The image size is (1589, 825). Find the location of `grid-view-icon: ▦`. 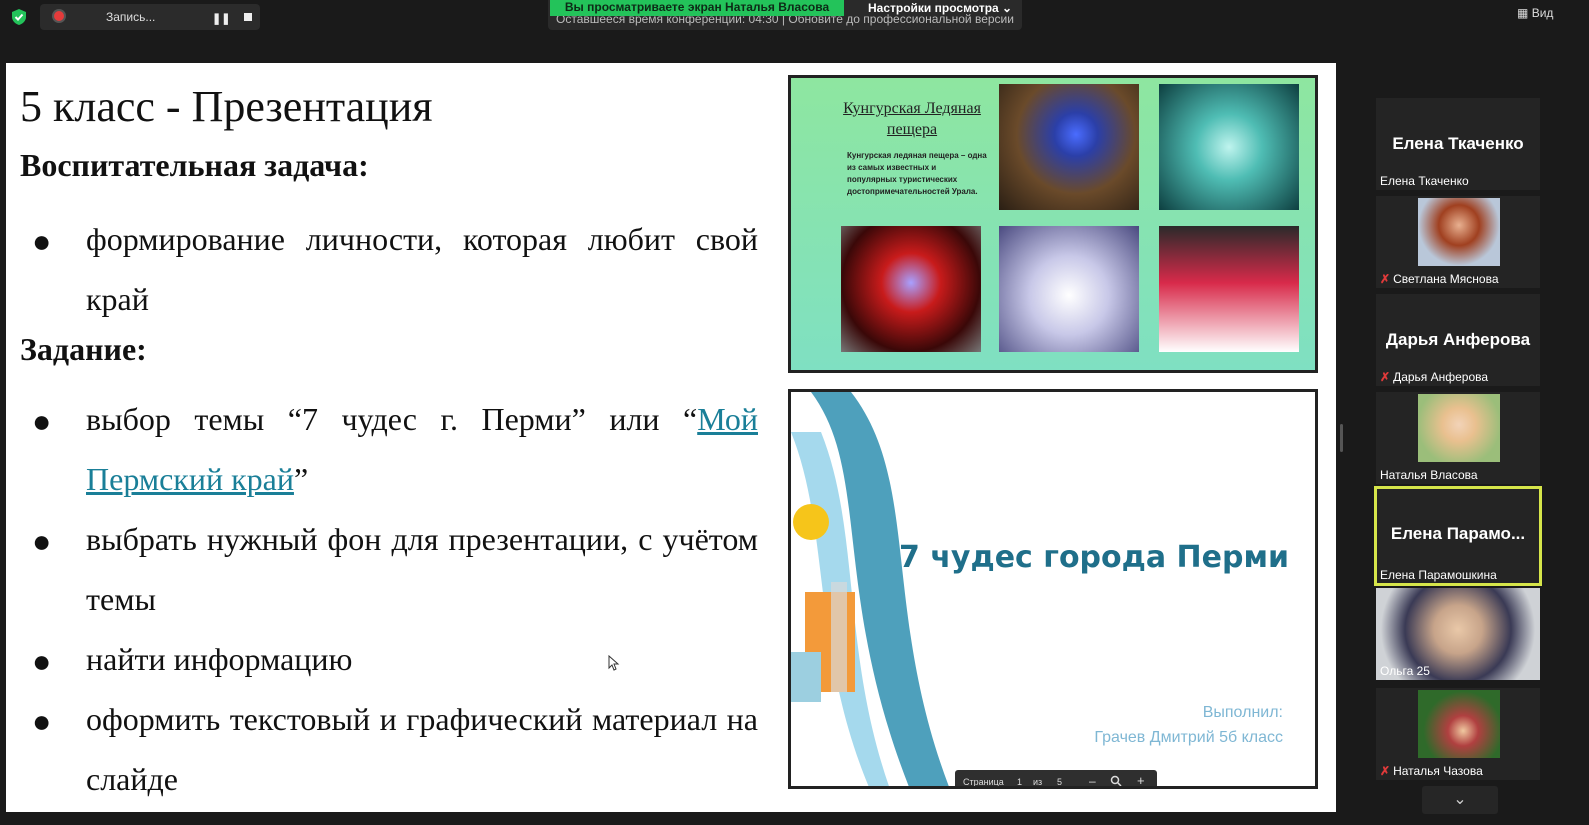

grid-view-icon: ▦ is located at coordinates (1523, 13).